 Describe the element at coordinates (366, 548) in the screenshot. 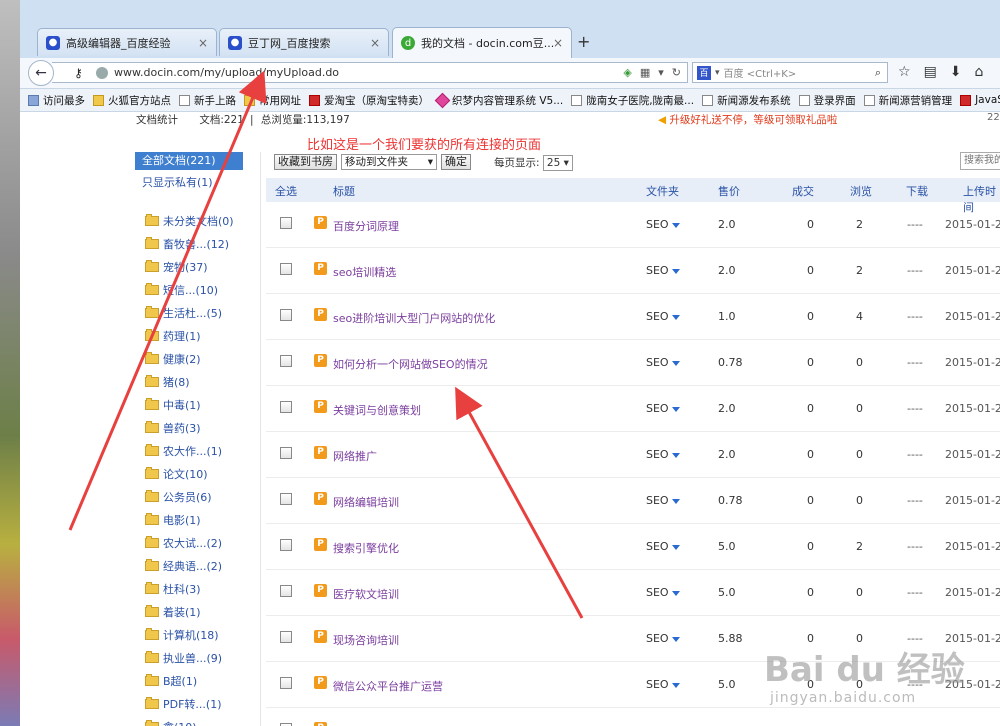

I see `doc-title-link: 搜索引擎优化` at that location.